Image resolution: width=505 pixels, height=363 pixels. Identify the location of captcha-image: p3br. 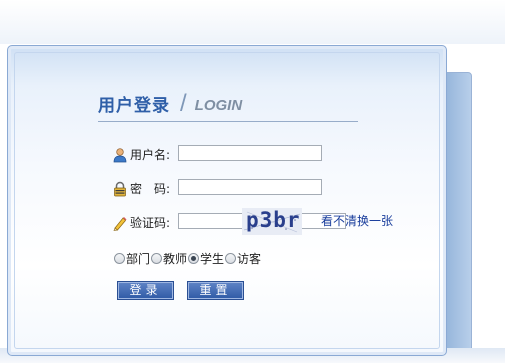
(272, 221).